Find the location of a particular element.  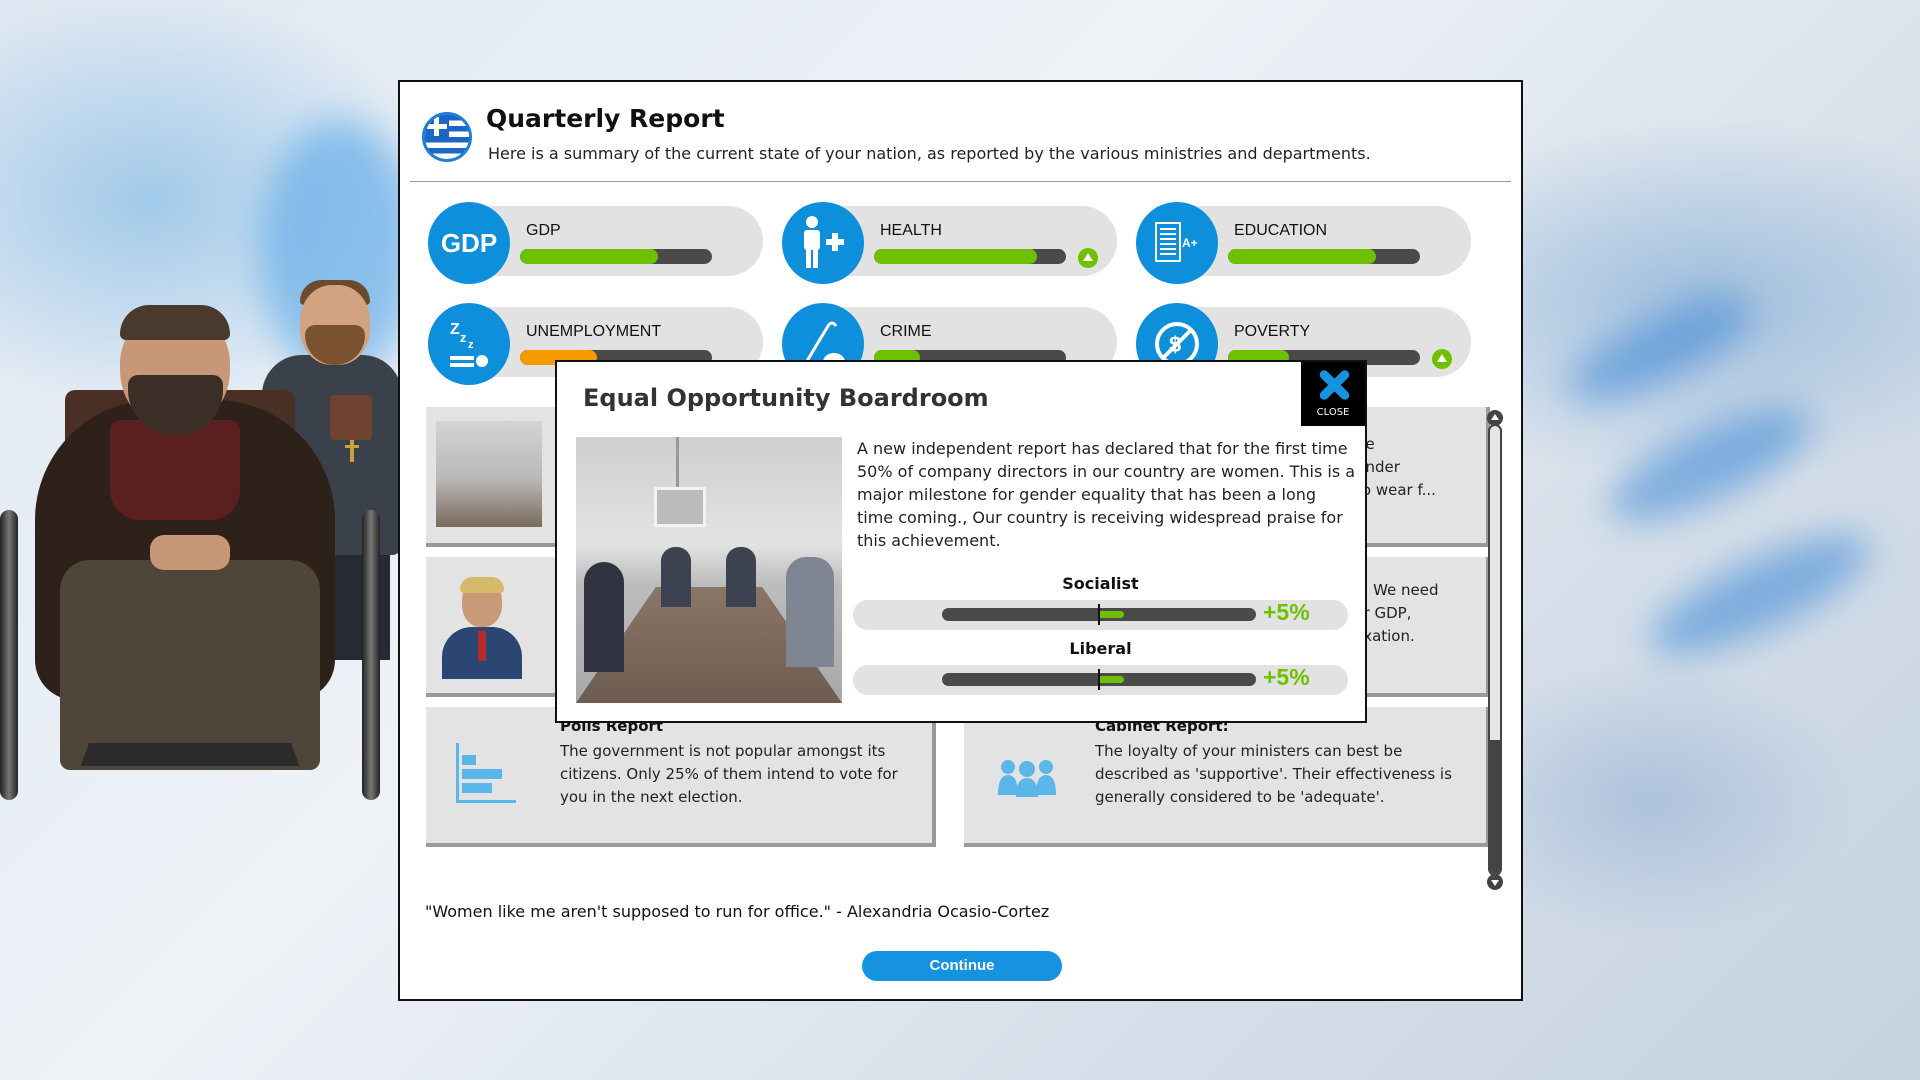

stat-label: UNEMPLOYMENT is located at coordinates (594, 331).